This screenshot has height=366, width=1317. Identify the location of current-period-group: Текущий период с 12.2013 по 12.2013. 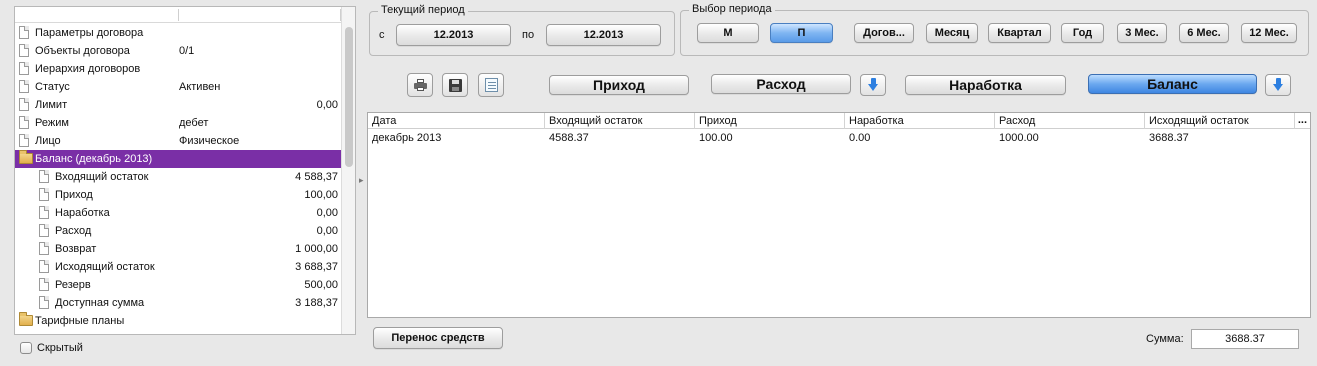
(522, 30).